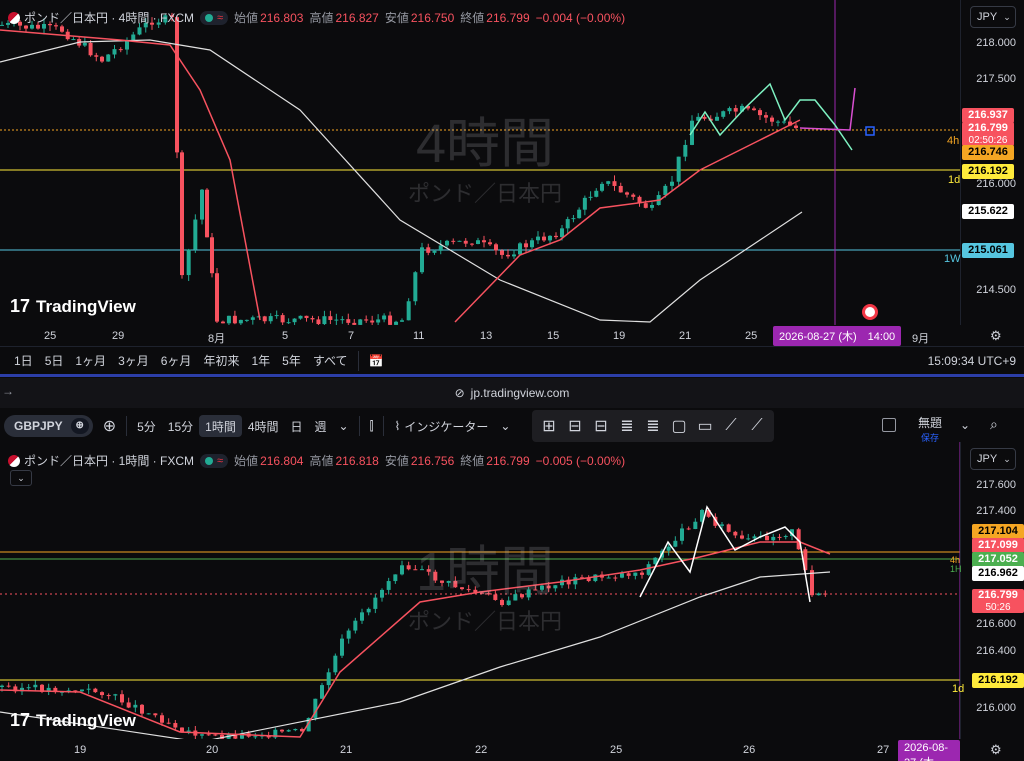 The width and height of the screenshot is (1024, 761). What do you see at coordinates (992, 162) in the screenshot?
I see `top-price-axis: 218.000 217.500 216.000 214.500` at bounding box center [992, 162].